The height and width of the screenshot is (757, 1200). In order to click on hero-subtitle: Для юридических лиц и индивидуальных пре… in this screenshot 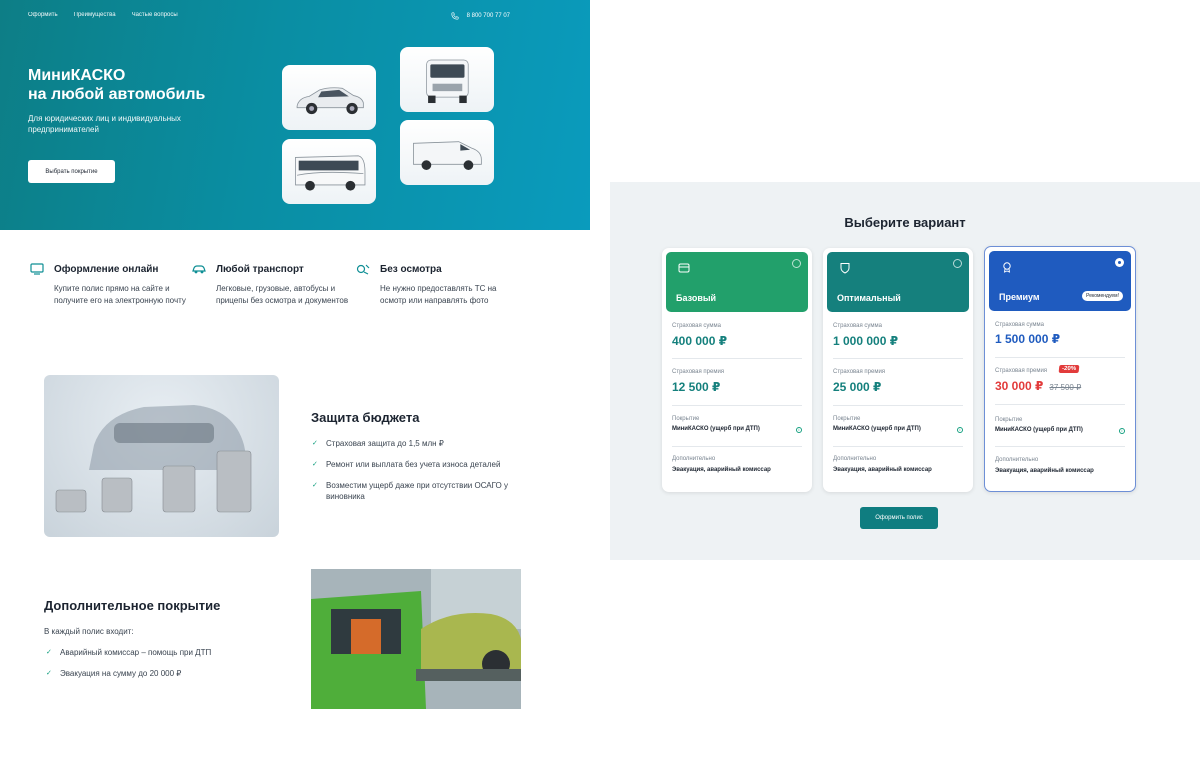, I will do `click(104, 124)`.